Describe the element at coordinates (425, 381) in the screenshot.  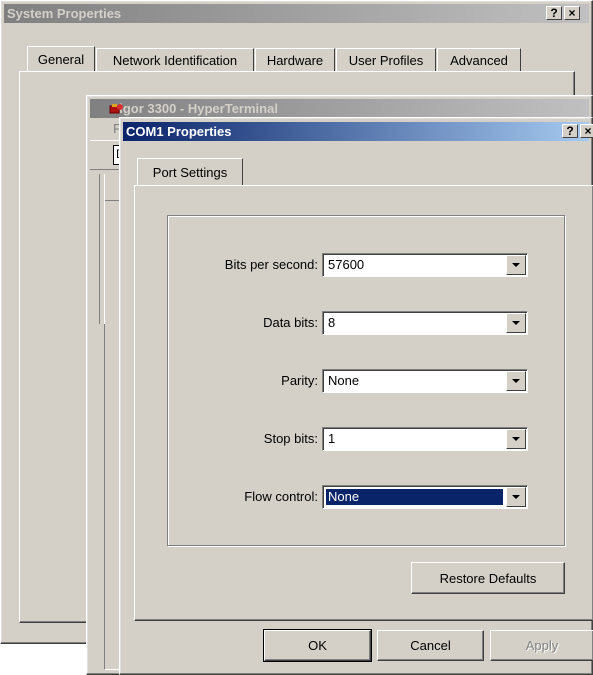
I see `parity-select: None` at that location.